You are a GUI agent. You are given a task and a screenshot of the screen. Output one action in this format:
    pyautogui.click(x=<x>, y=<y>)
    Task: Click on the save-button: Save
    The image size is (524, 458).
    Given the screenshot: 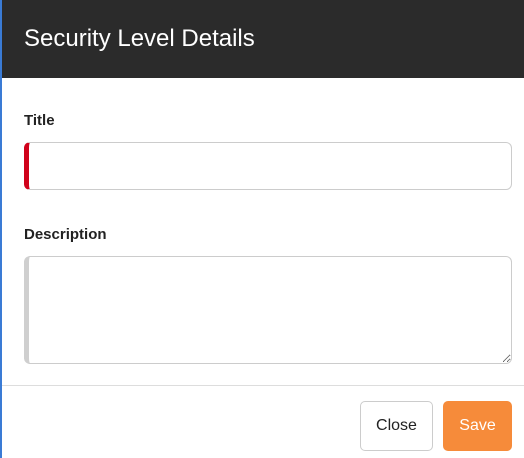 What is the action you would take?
    pyautogui.click(x=477, y=426)
    